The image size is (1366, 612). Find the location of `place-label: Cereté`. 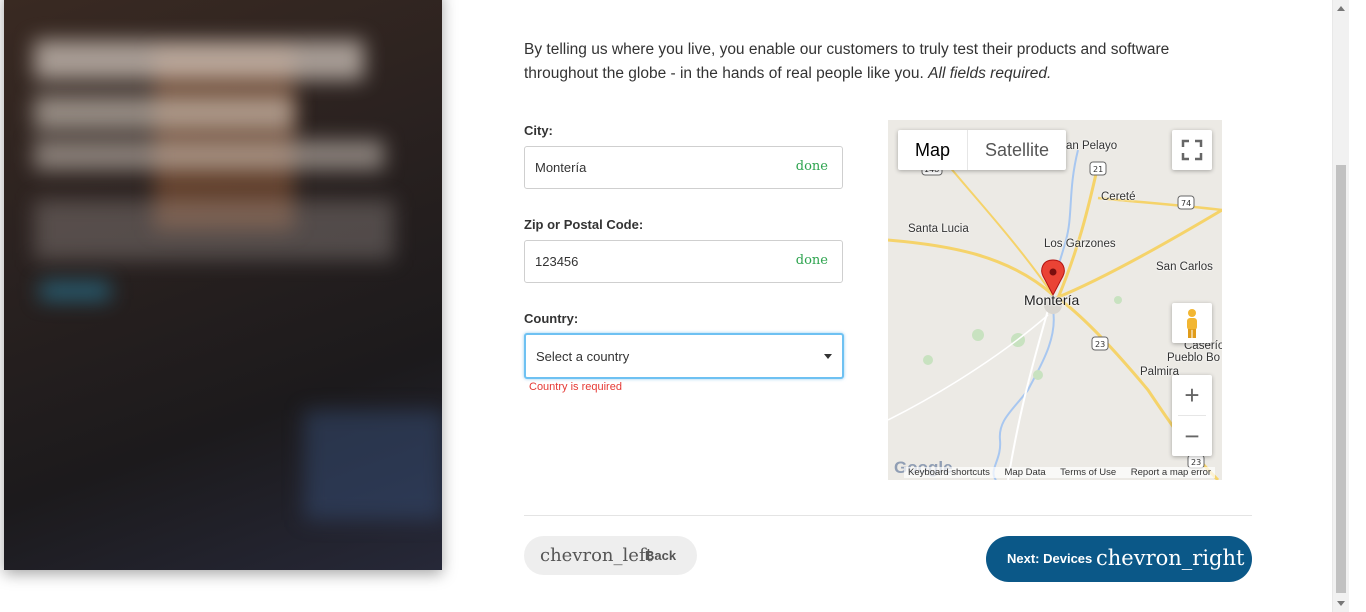

place-label: Cereté is located at coordinates (1118, 197).